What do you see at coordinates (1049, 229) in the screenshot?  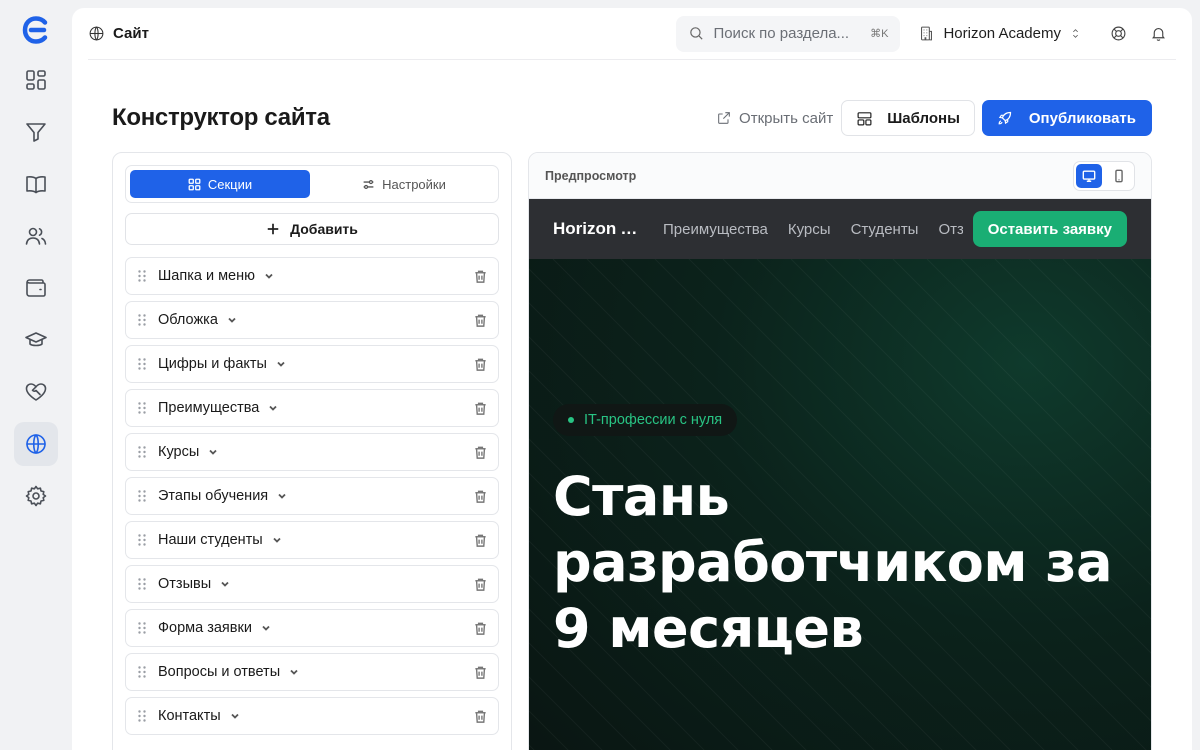 I see `site-cta-button: Оставить заявку` at bounding box center [1049, 229].